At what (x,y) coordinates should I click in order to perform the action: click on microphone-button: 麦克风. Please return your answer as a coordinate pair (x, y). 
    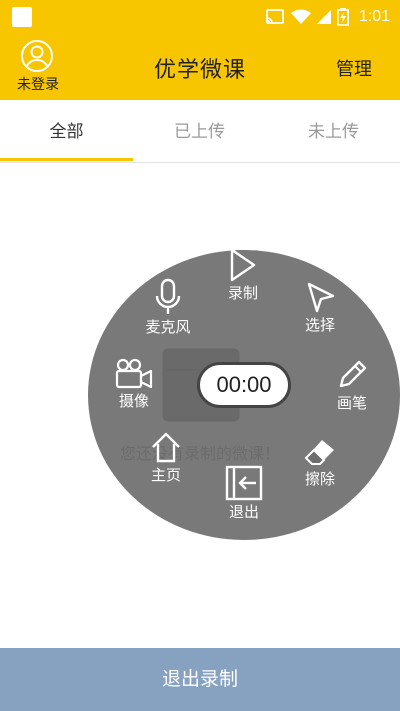
    Looking at the image, I should click on (168, 307).